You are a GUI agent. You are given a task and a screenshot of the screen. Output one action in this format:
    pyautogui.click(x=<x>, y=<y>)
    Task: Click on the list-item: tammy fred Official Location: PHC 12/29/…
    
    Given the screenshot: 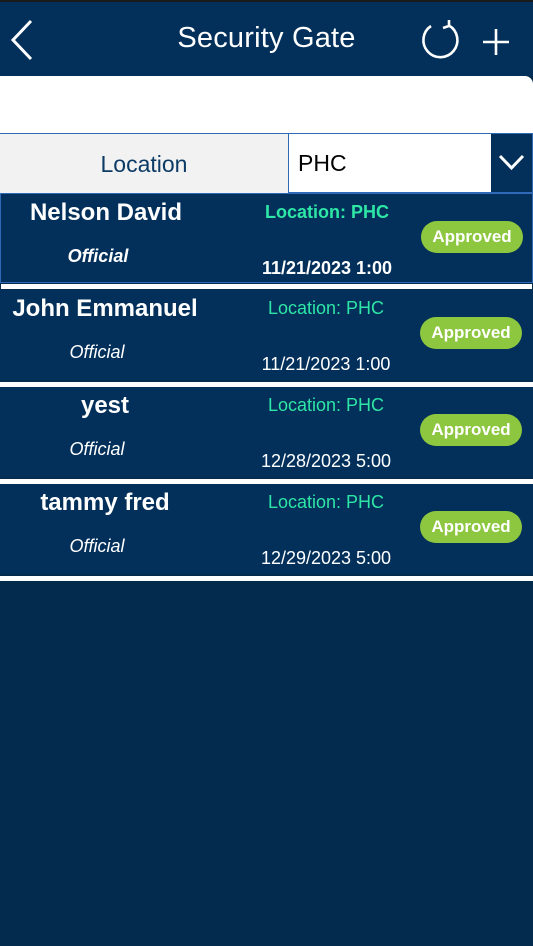 What is the action you would take?
    pyautogui.click(x=266, y=532)
    